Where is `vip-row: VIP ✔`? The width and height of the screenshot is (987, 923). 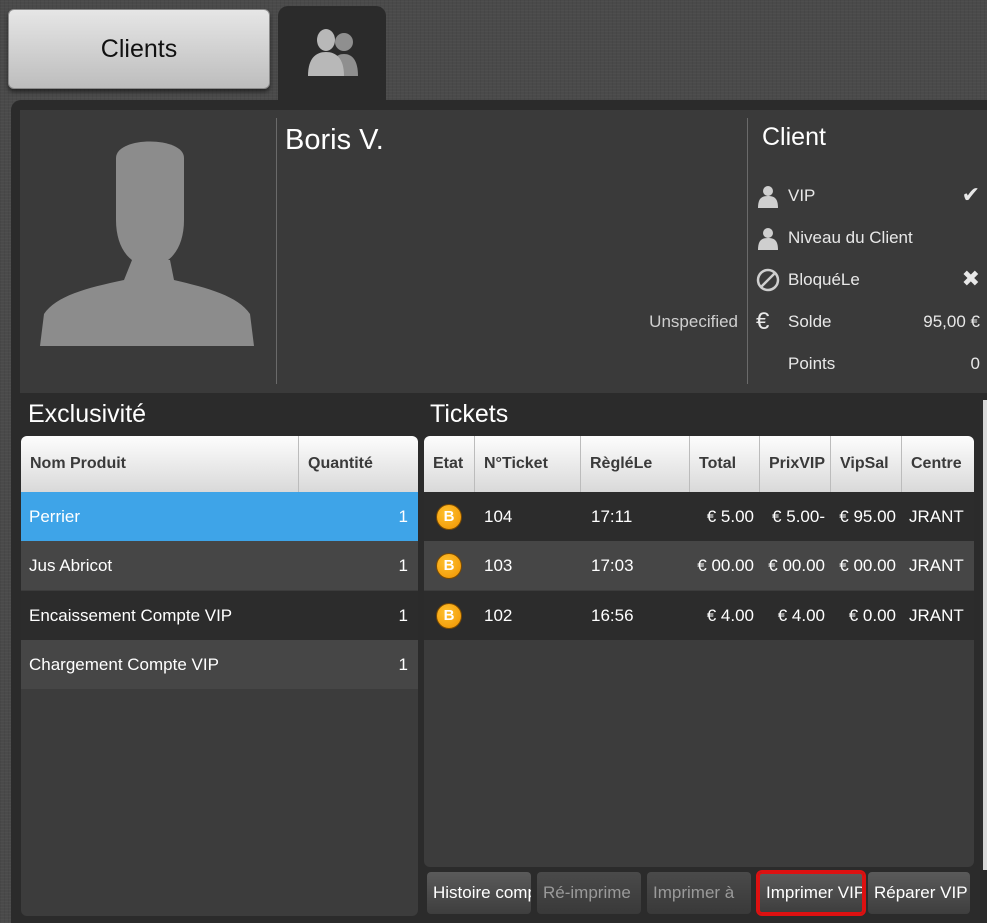
vip-row: VIP ✔ is located at coordinates (869, 197).